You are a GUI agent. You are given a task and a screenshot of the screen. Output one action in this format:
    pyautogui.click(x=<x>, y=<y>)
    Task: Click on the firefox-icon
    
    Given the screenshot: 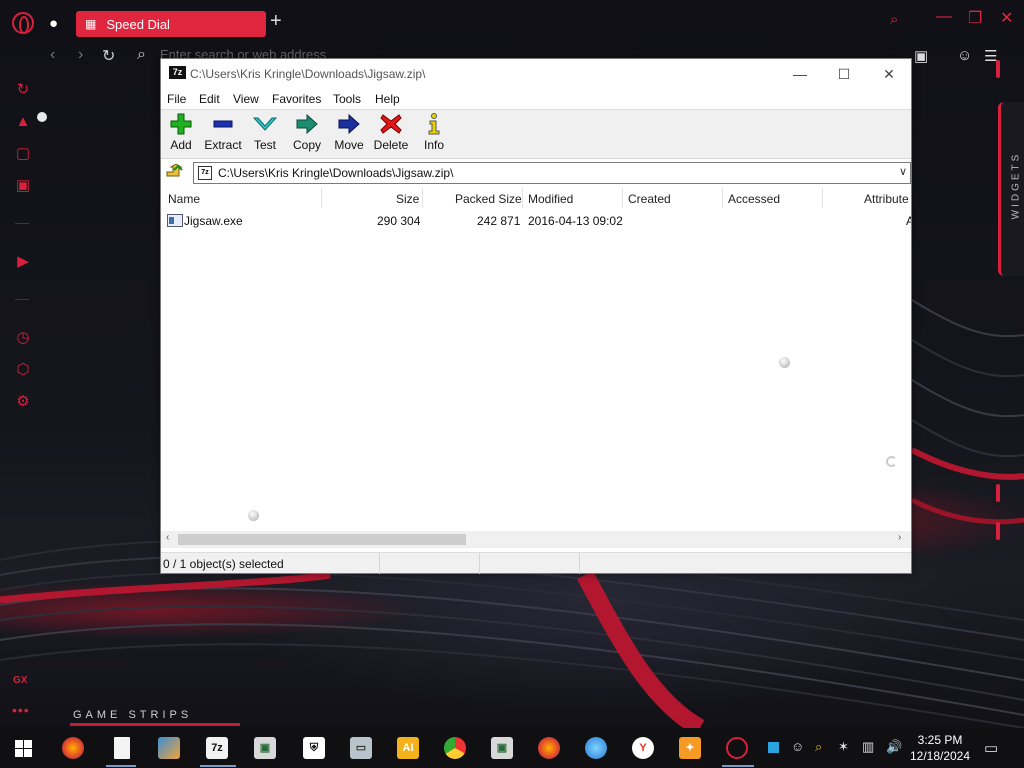 What is the action you would take?
    pyautogui.click(x=73, y=748)
    